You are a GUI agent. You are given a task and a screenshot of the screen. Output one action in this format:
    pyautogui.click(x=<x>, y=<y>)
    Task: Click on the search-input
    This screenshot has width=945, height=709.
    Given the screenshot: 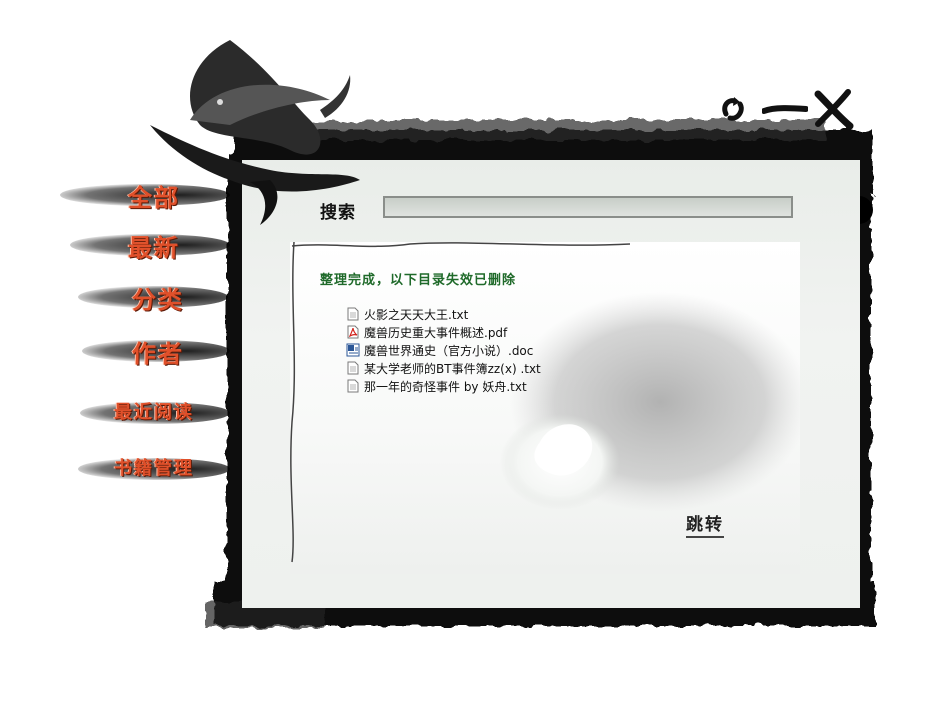 What is the action you would take?
    pyautogui.click(x=588, y=207)
    